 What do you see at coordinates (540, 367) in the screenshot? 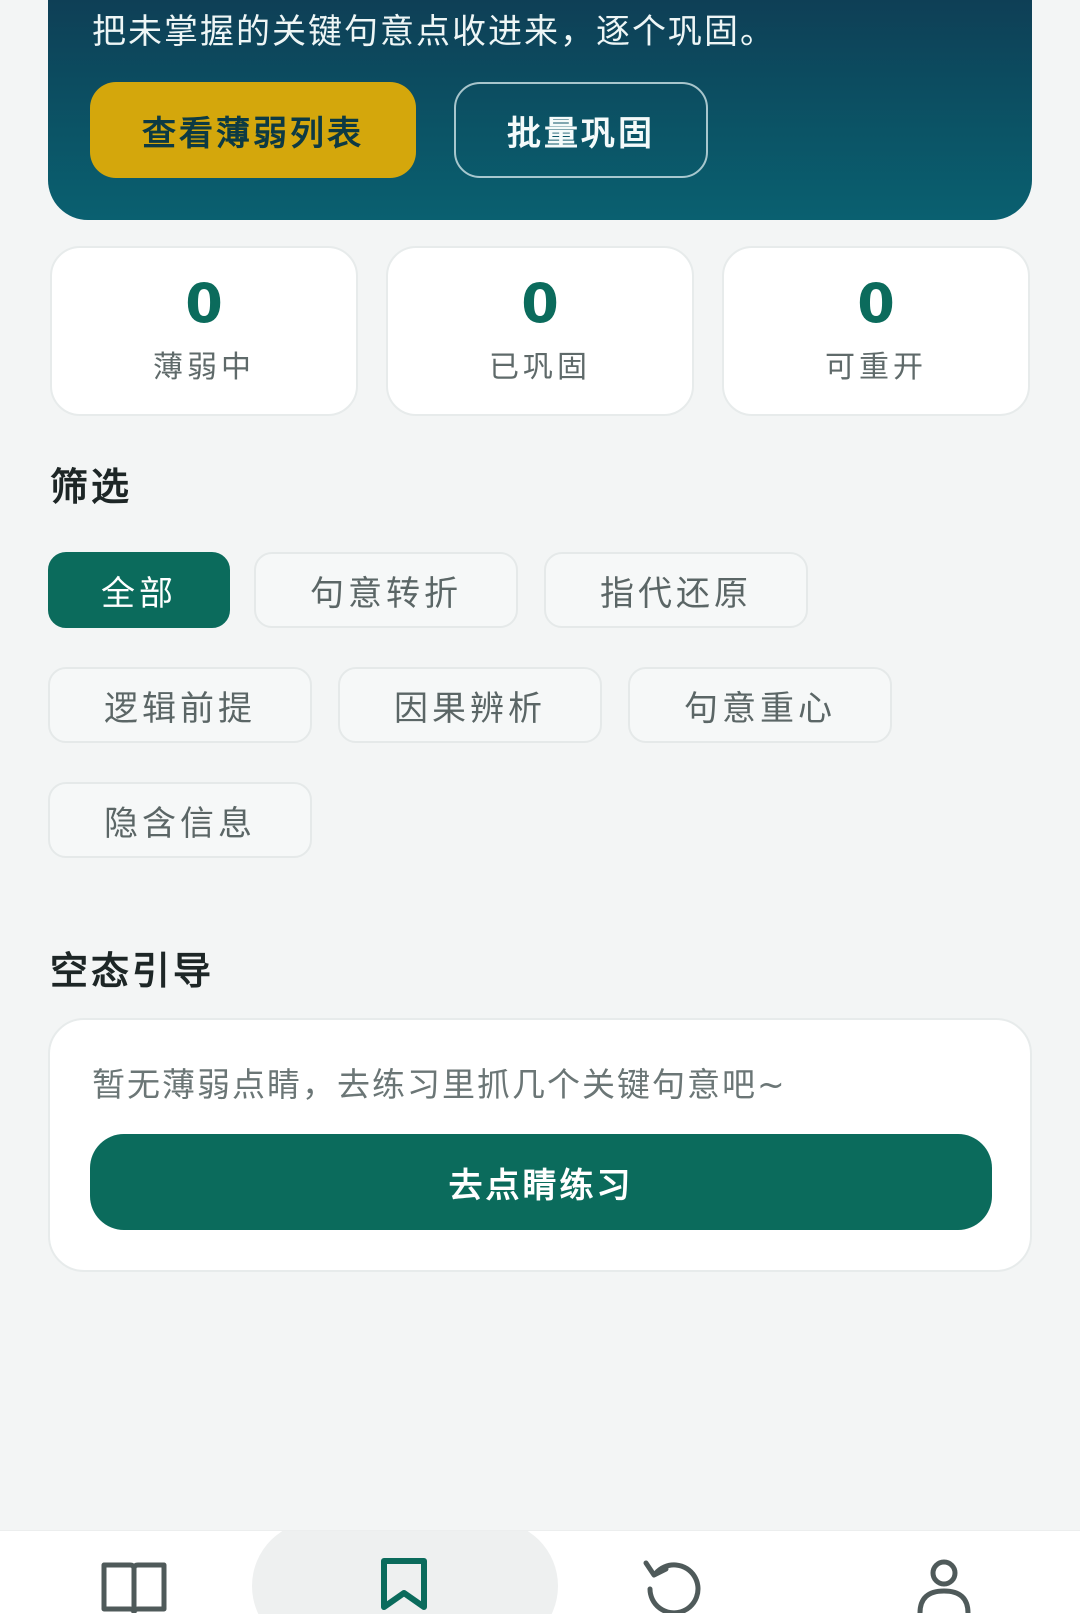
I see `stat-label: 已巩固` at bounding box center [540, 367].